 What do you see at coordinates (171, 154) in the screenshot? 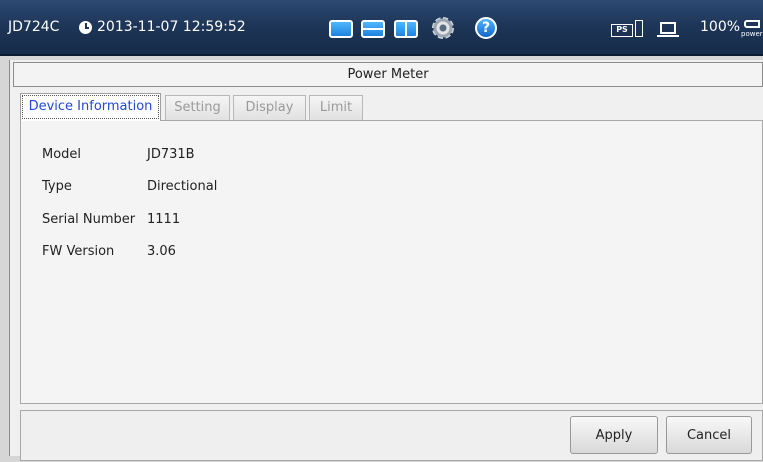
I see `model-value: JD731B` at bounding box center [171, 154].